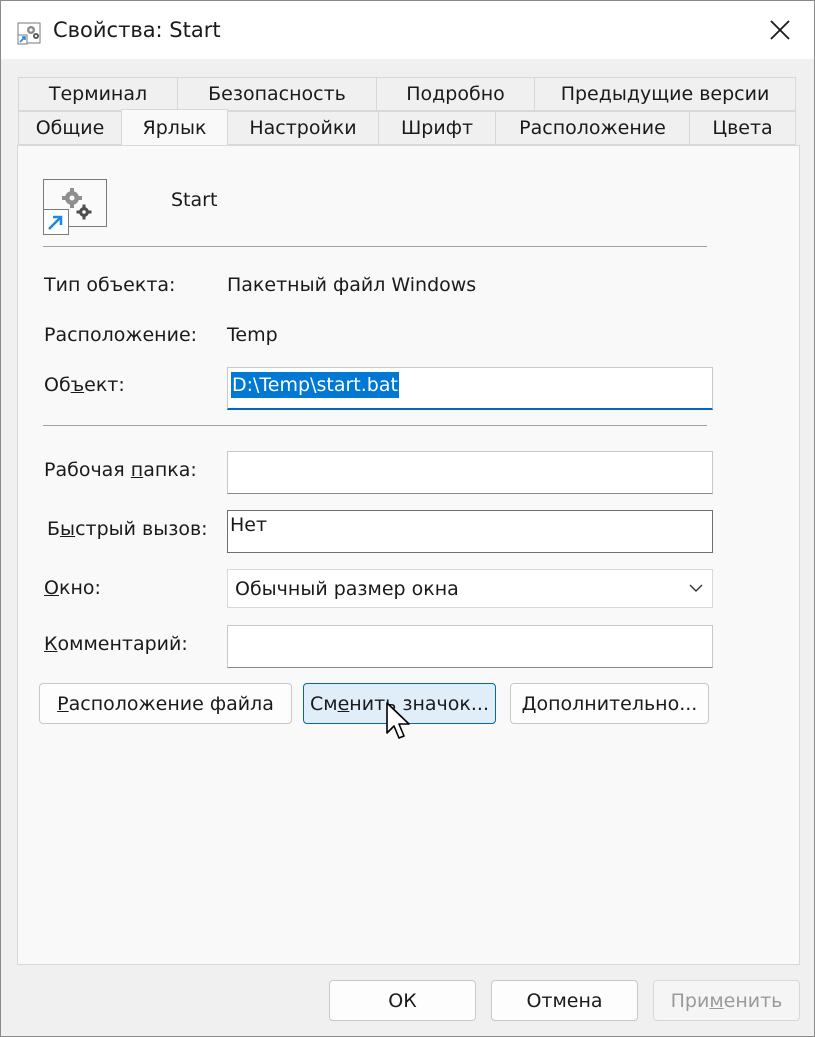 The image size is (815, 1037). Describe the element at coordinates (592, 128) in the screenshot. I see `tab-layout: Расположение` at that location.